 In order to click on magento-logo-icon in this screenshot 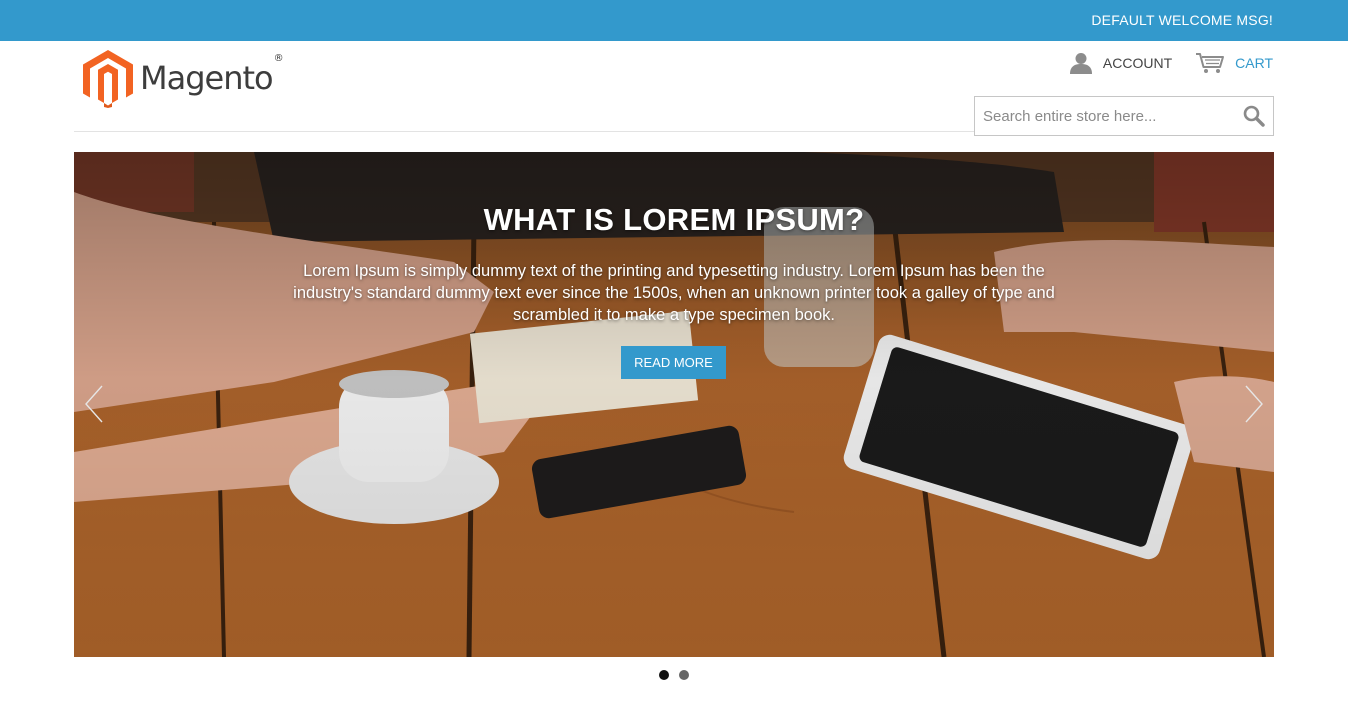, I will do `click(108, 79)`.